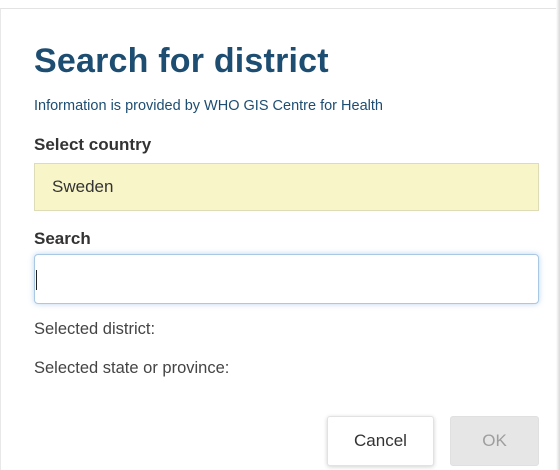 The height and width of the screenshot is (470, 560). What do you see at coordinates (95, 329) in the screenshot?
I see `selected-district-label: Selected district:` at bounding box center [95, 329].